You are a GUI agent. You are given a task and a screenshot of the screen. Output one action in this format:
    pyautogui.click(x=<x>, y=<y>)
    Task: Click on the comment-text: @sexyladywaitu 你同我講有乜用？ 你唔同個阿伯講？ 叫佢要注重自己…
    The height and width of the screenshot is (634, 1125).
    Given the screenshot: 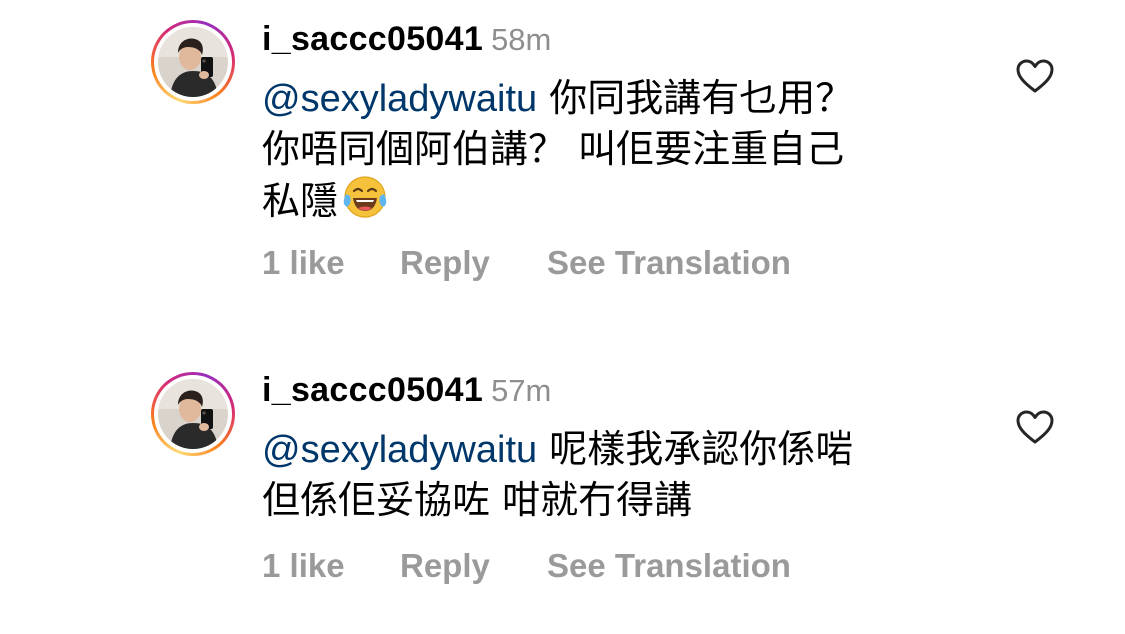 What is the action you would take?
    pyautogui.click(x=607, y=149)
    